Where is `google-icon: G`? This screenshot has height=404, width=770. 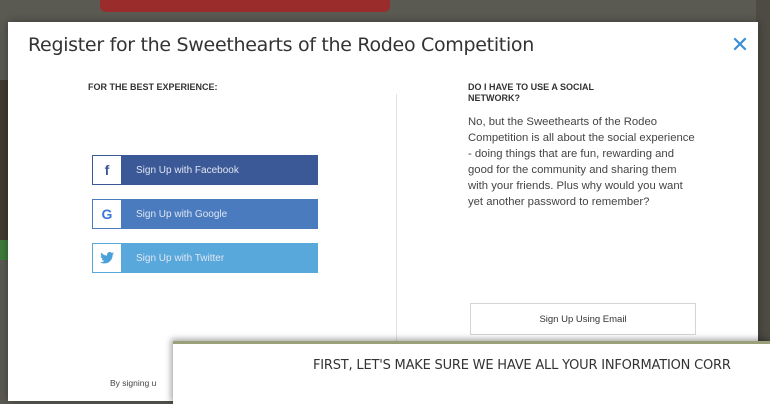 google-icon: G is located at coordinates (107, 214).